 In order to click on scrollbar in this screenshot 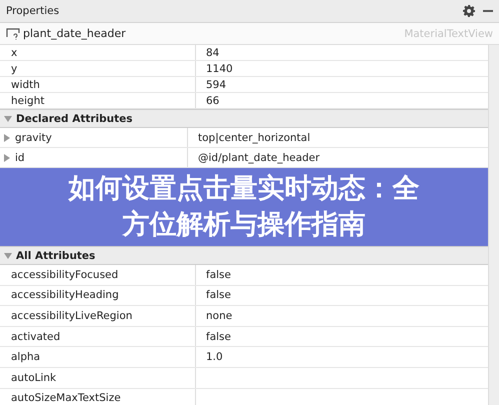, I will do `click(493, 225)`.